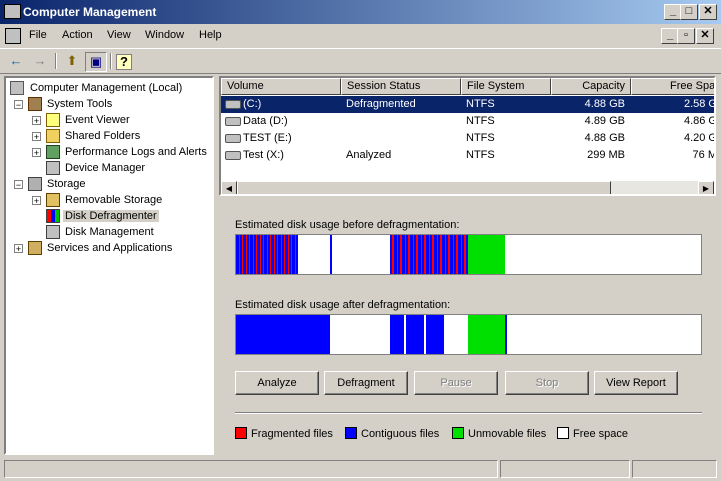  What do you see at coordinates (456, 383) in the screenshot?
I see `pause-button: Pause` at bounding box center [456, 383].